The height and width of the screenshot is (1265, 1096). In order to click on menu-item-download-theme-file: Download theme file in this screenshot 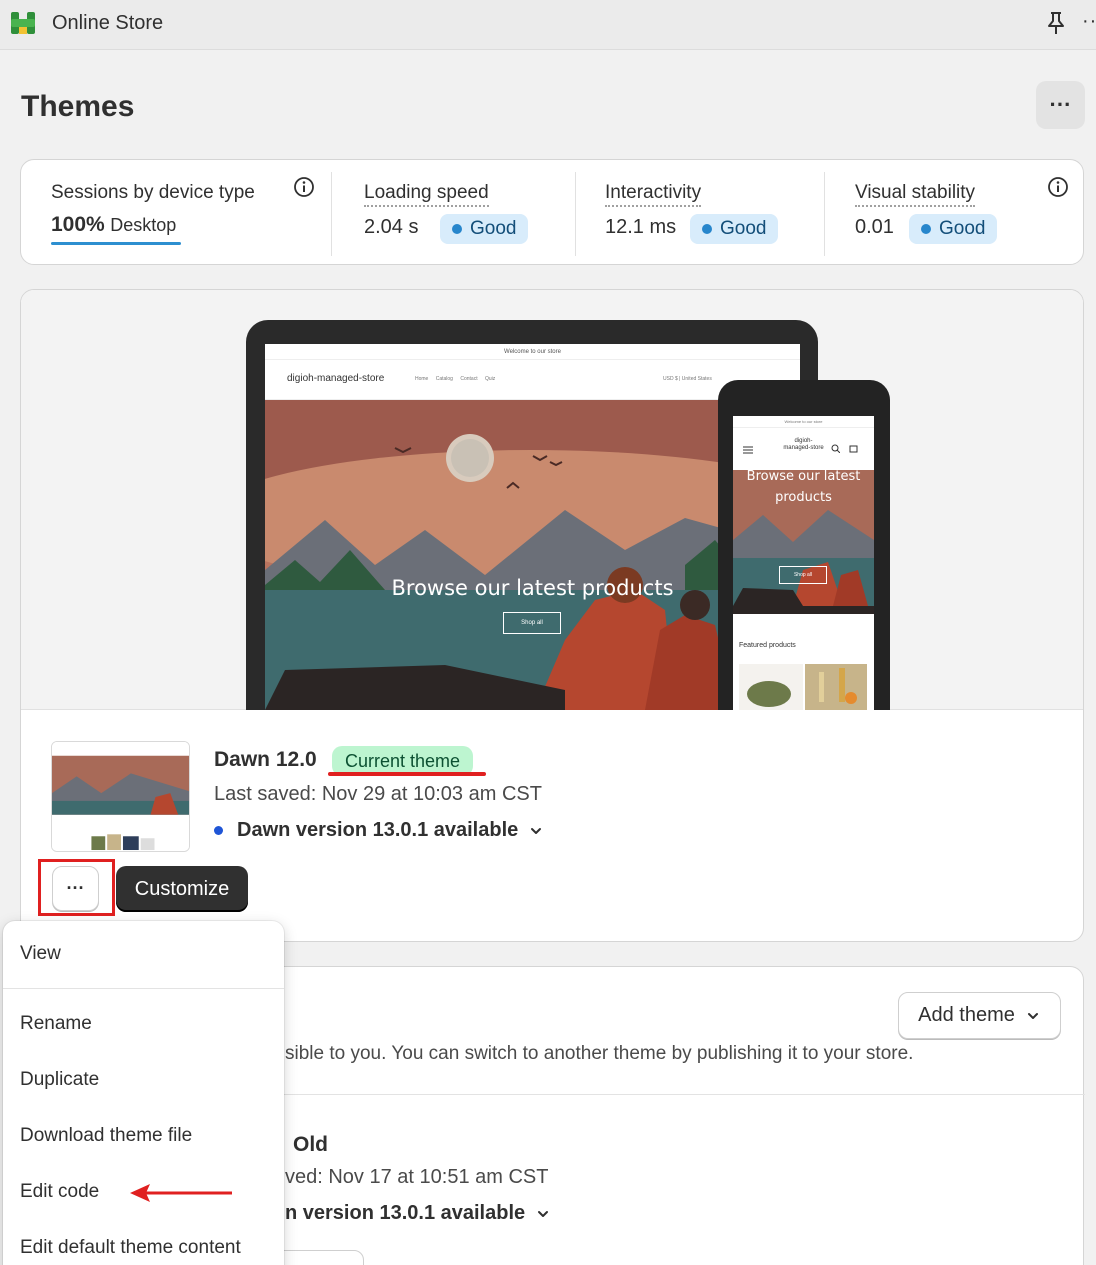, I will do `click(106, 1136)`.